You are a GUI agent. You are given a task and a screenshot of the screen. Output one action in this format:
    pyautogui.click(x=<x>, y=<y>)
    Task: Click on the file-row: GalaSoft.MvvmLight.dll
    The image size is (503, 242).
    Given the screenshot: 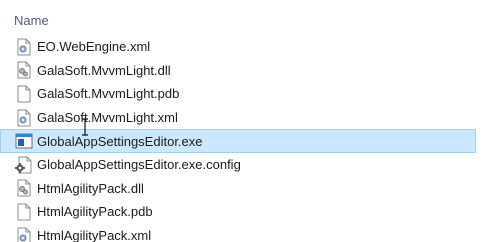 What is the action you would take?
    pyautogui.click(x=105, y=71)
    